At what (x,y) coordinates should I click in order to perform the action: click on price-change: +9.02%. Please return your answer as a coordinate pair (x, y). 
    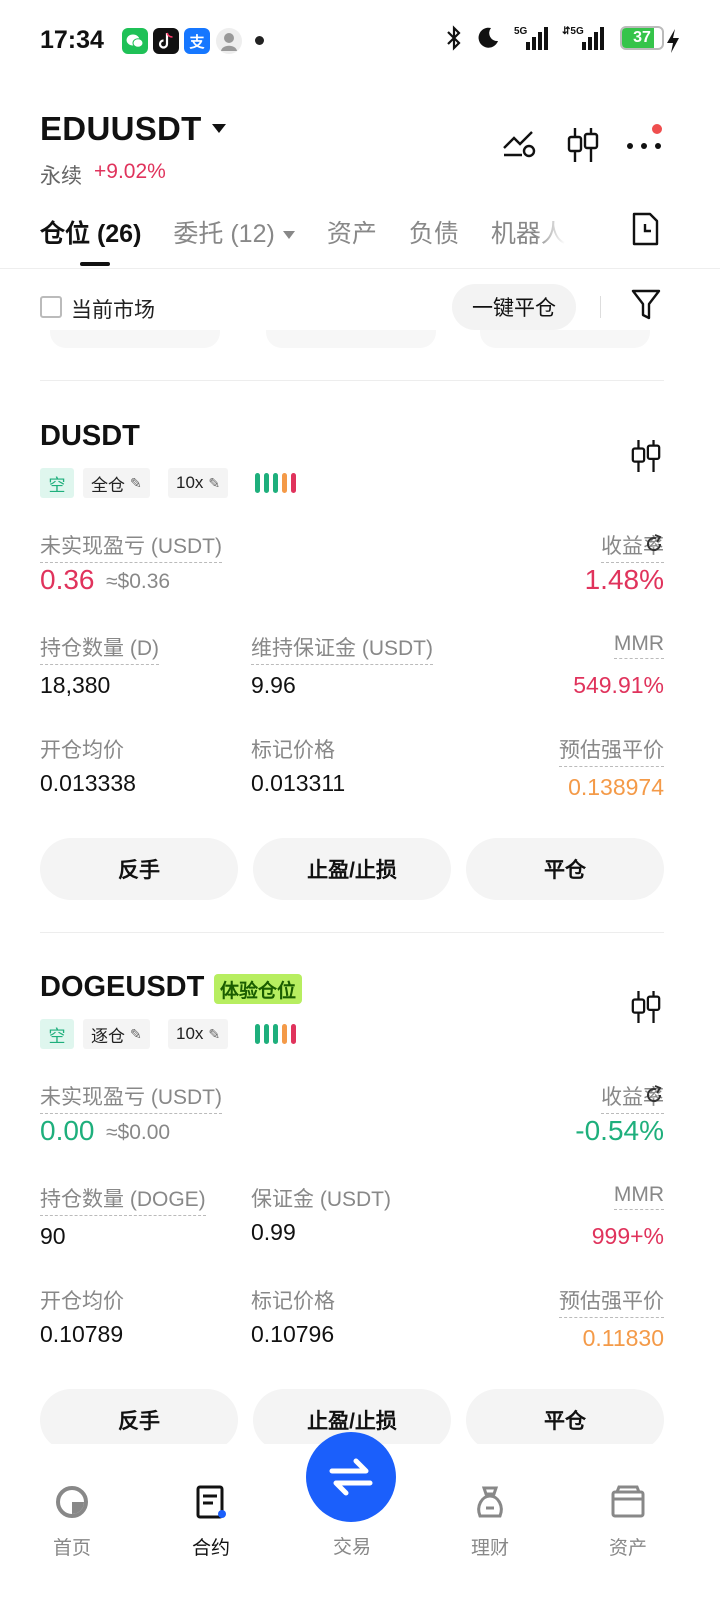
    Looking at the image, I should click on (130, 171).